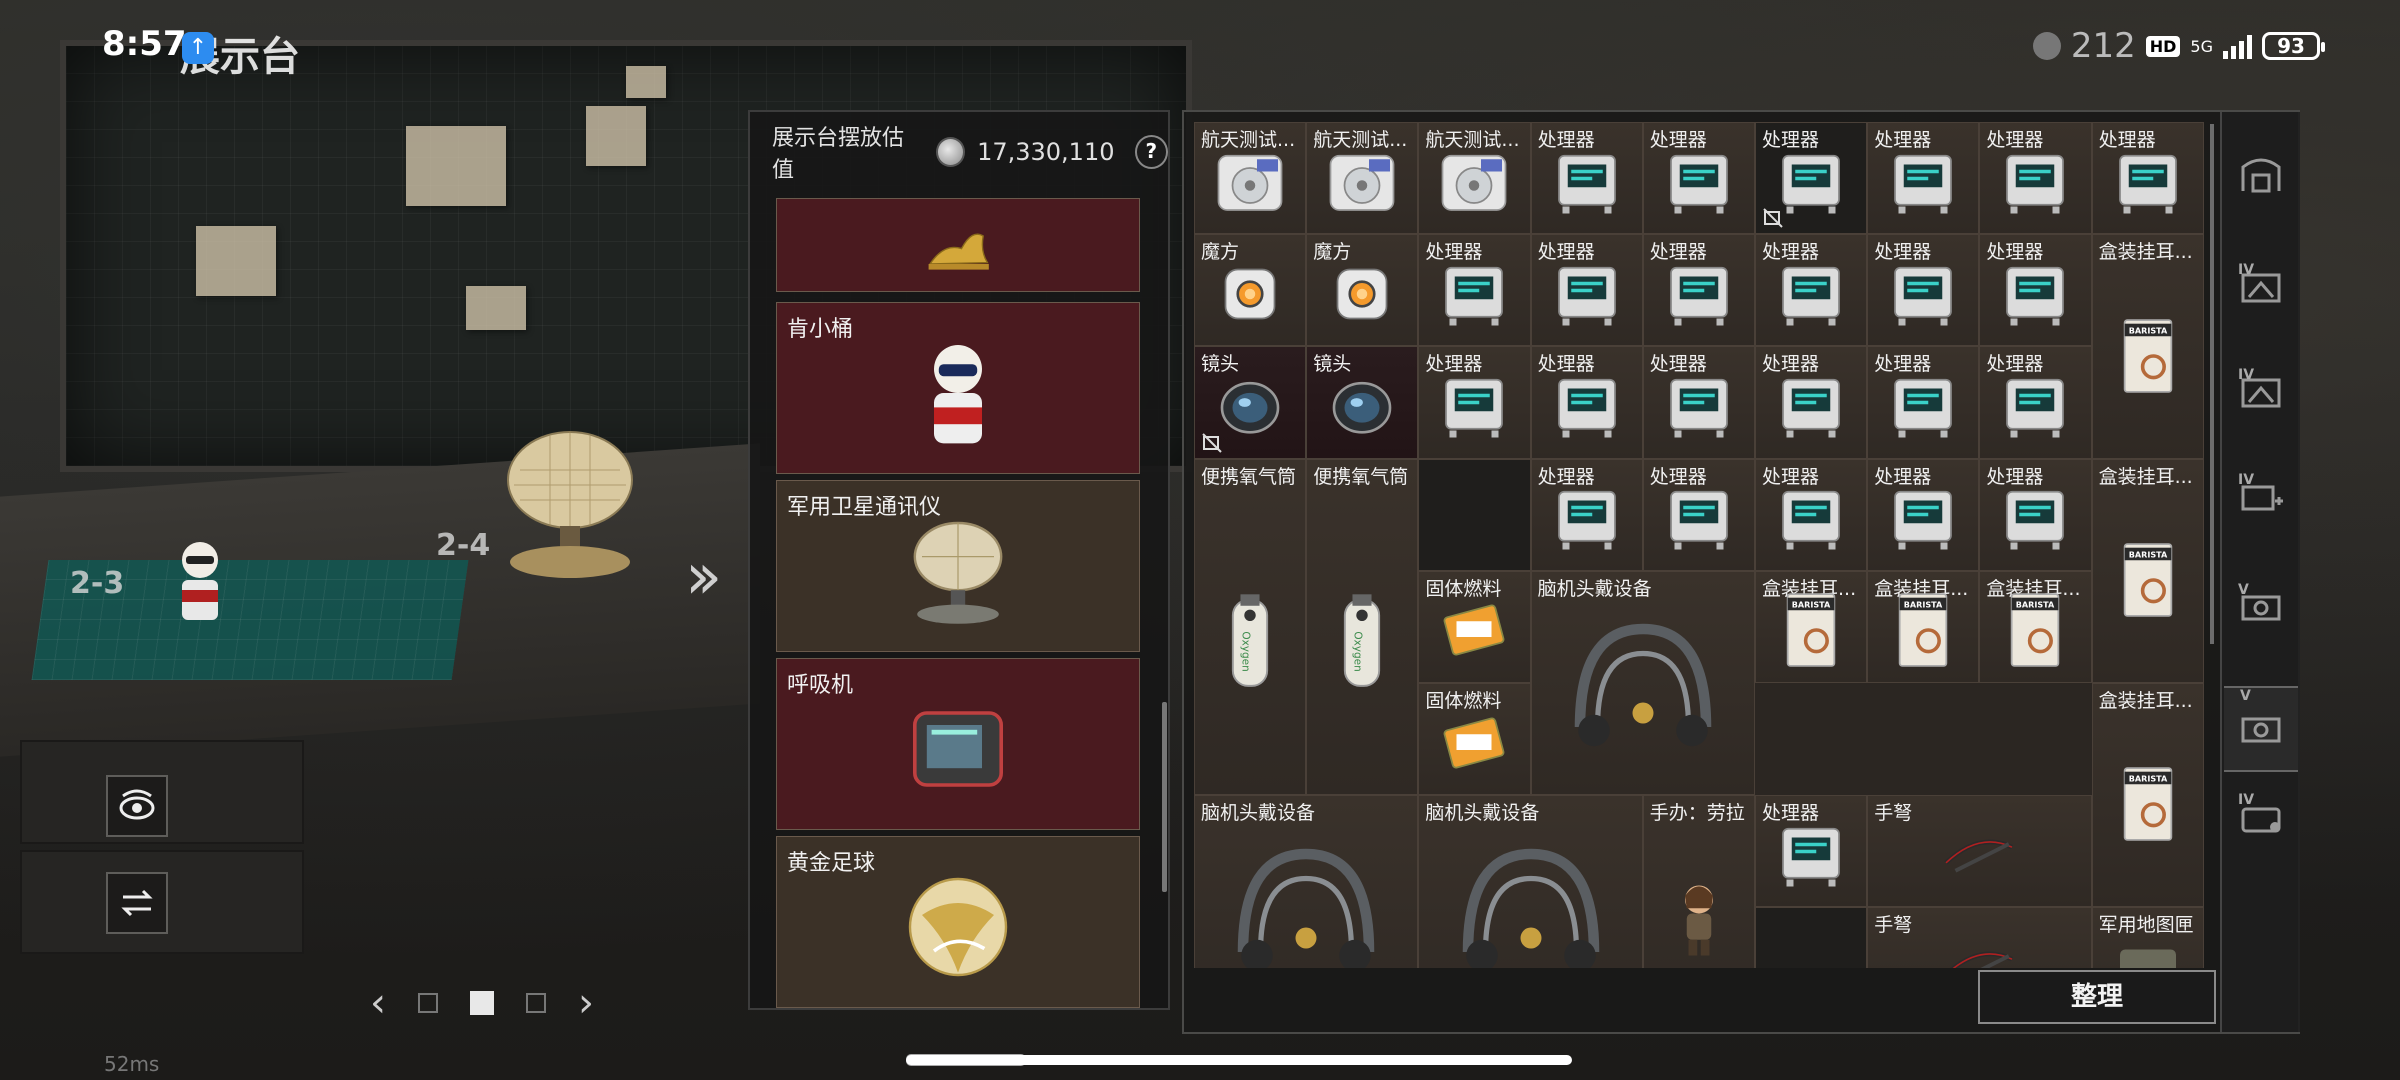 Image resolution: width=2400 pixels, height=1080 pixels. I want to click on no-display-icon, so click(1212, 443).